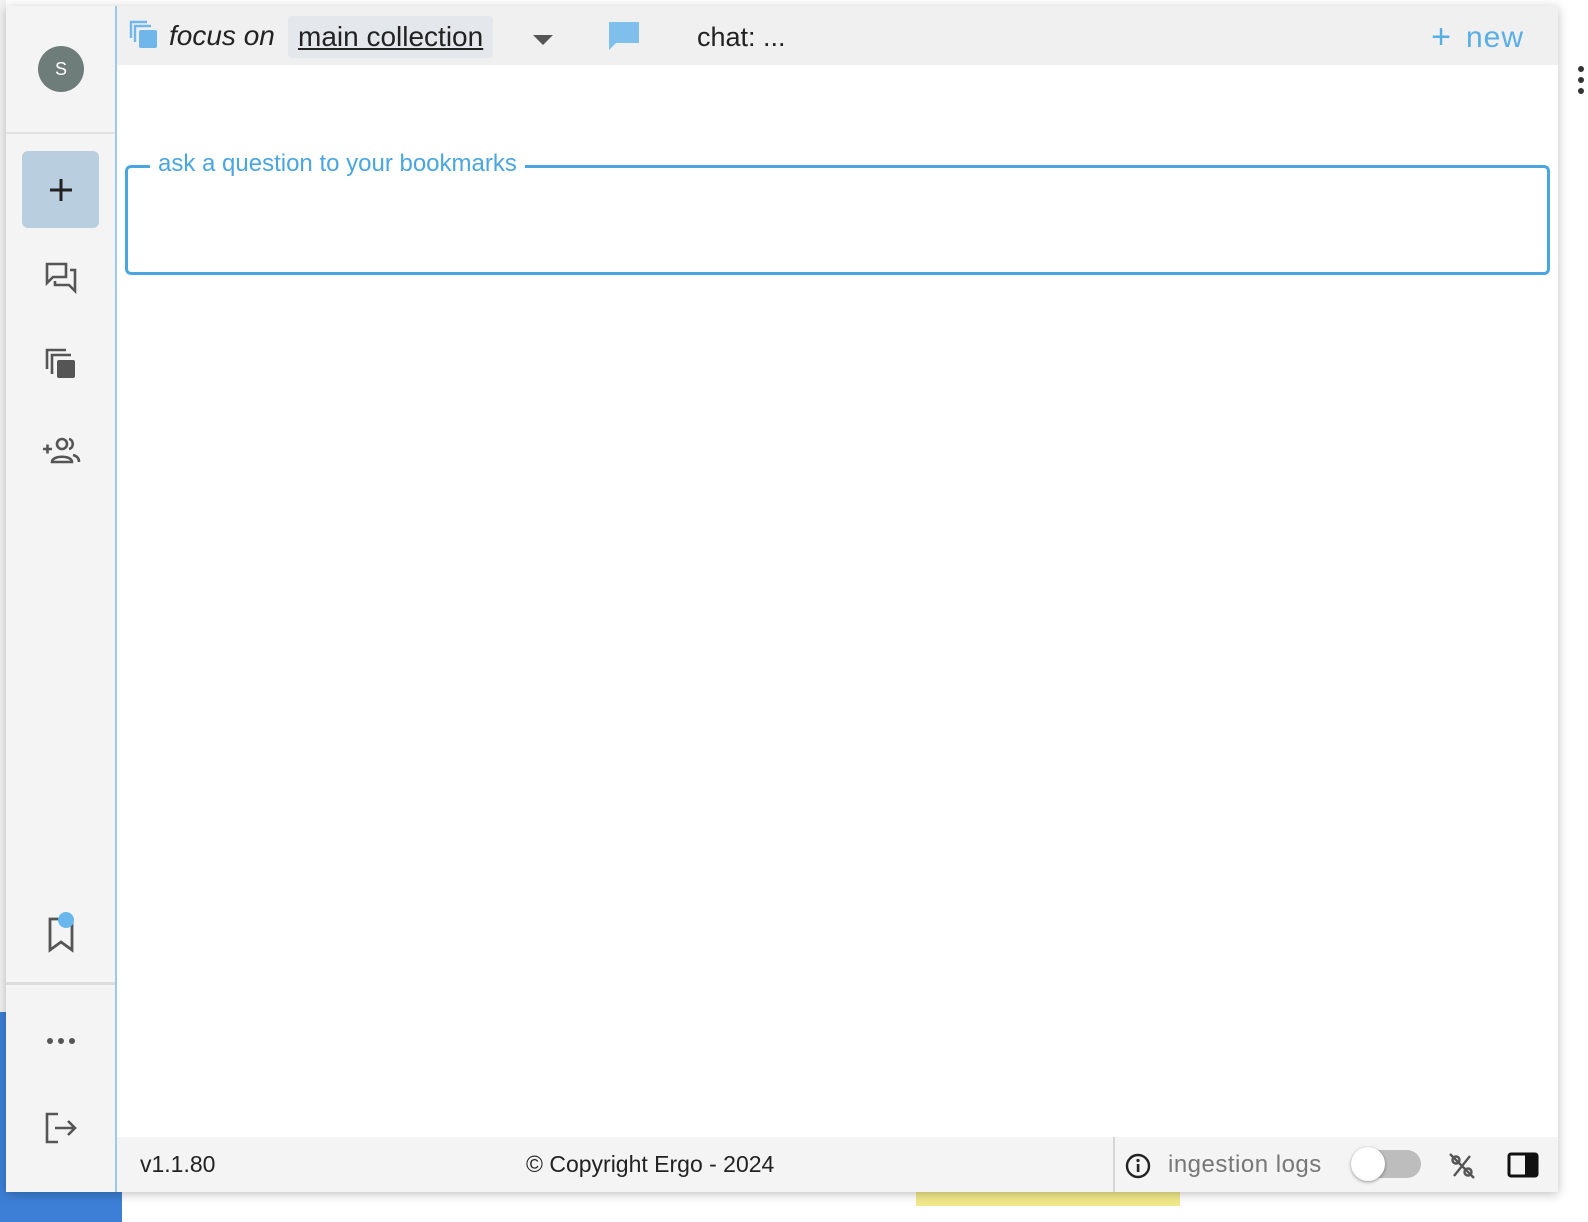  Describe the element at coordinates (61, 599) in the screenshot. I see `sidebar: S` at that location.